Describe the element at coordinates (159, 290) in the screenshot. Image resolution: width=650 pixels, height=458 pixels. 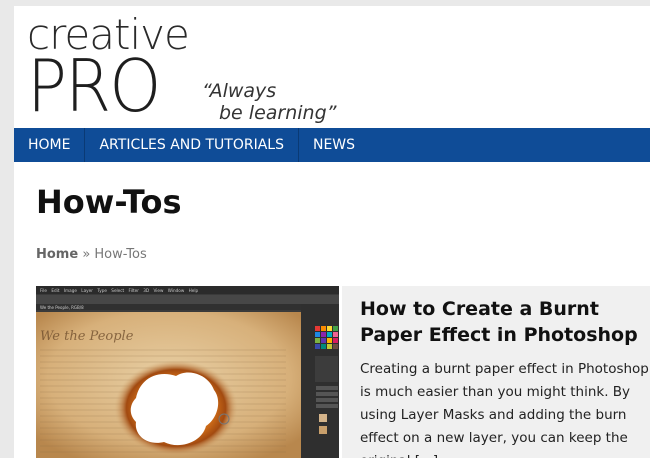
I see `thumbnail-menu-view: View` at that location.